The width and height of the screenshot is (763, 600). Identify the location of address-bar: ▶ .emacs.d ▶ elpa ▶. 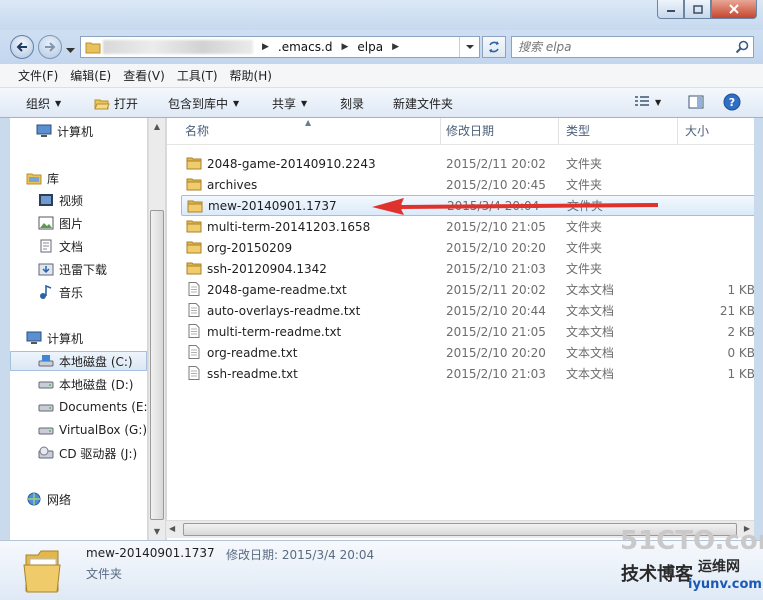
(280, 47).